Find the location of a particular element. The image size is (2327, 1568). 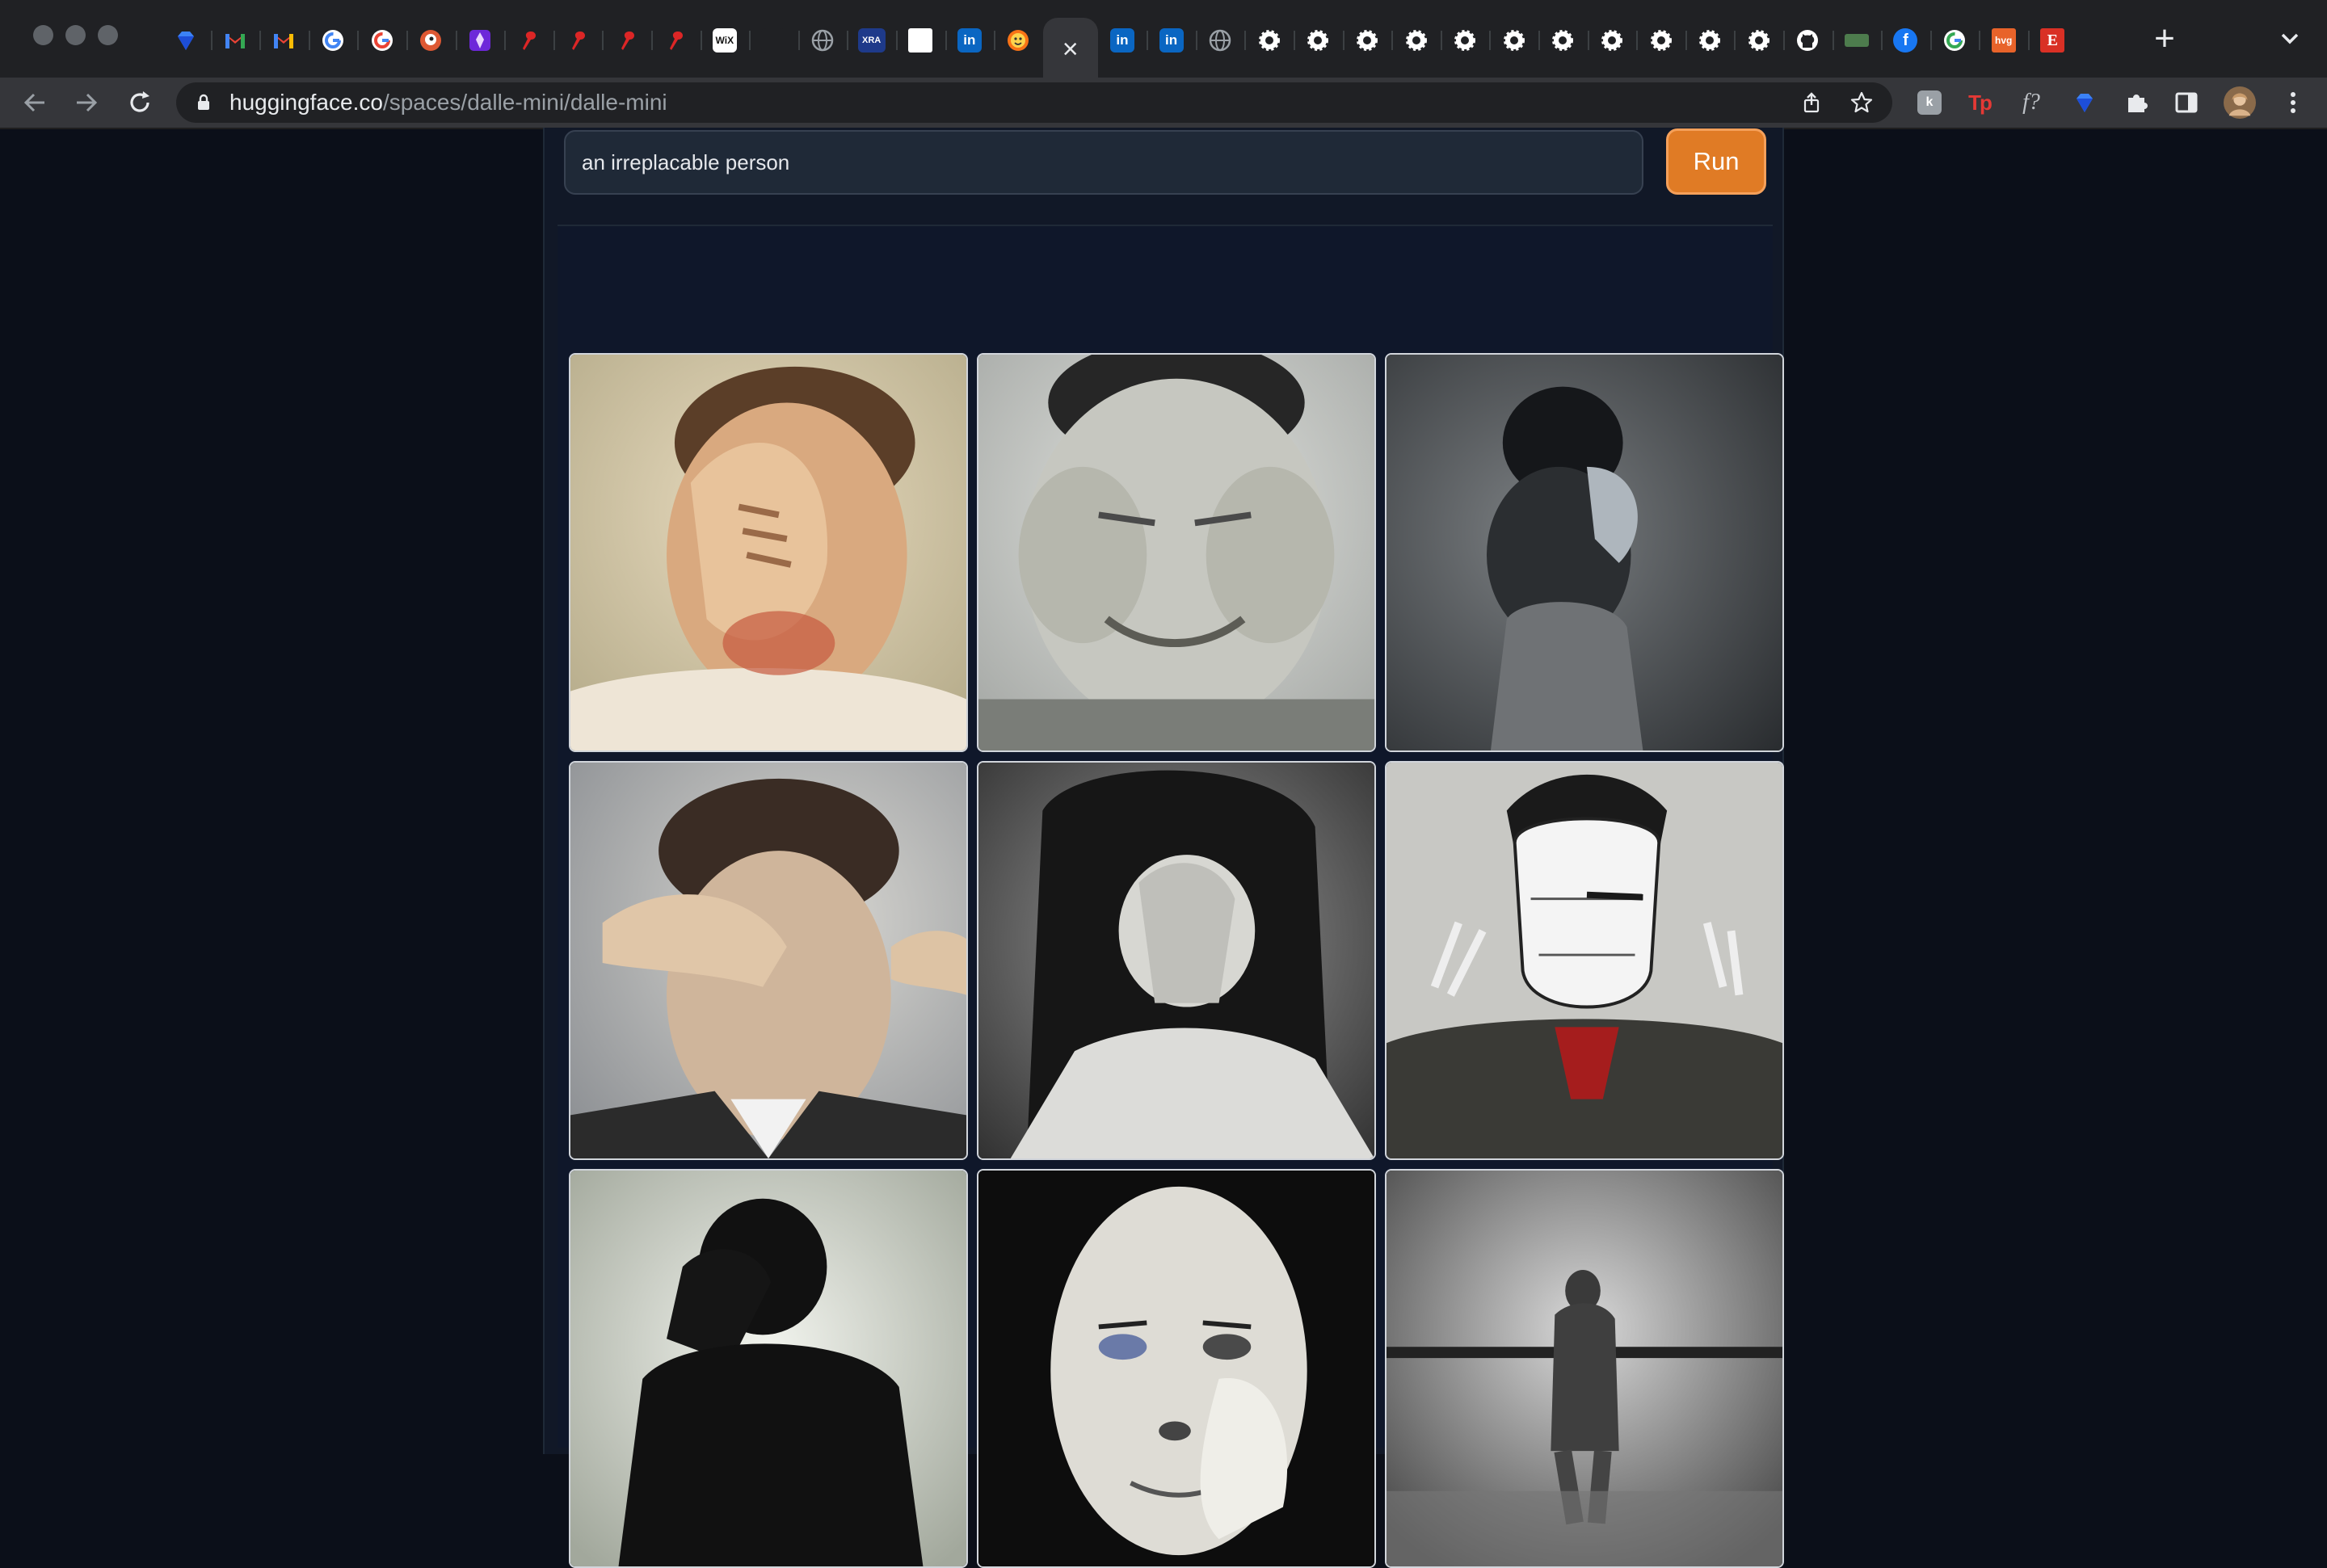

prompt-input: an irreplacable person is located at coordinates (1103, 162).